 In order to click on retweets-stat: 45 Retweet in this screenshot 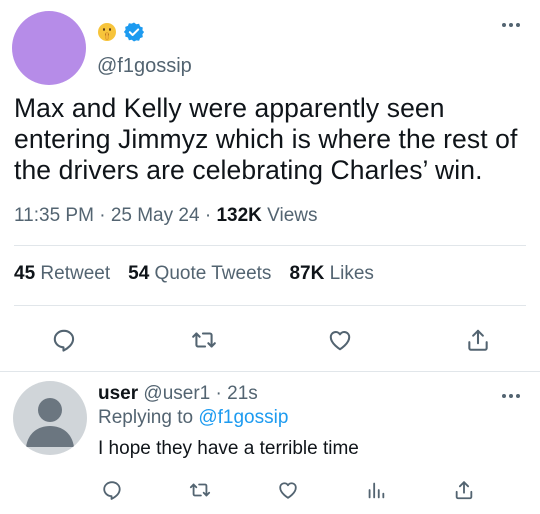, I will do `click(62, 273)`.